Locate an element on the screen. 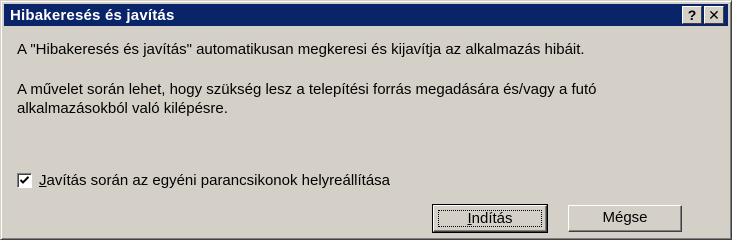  close-icon: ✕ is located at coordinates (714, 15).